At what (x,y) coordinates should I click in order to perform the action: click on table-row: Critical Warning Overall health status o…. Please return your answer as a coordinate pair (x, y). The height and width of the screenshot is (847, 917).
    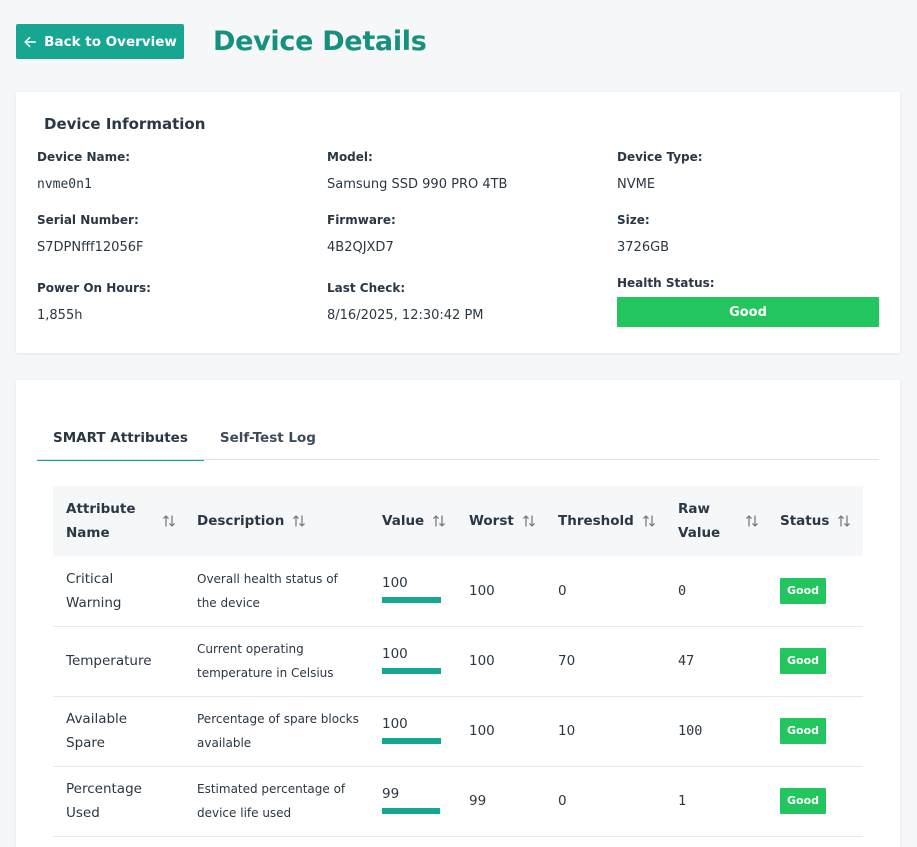
    Looking at the image, I should click on (458, 591).